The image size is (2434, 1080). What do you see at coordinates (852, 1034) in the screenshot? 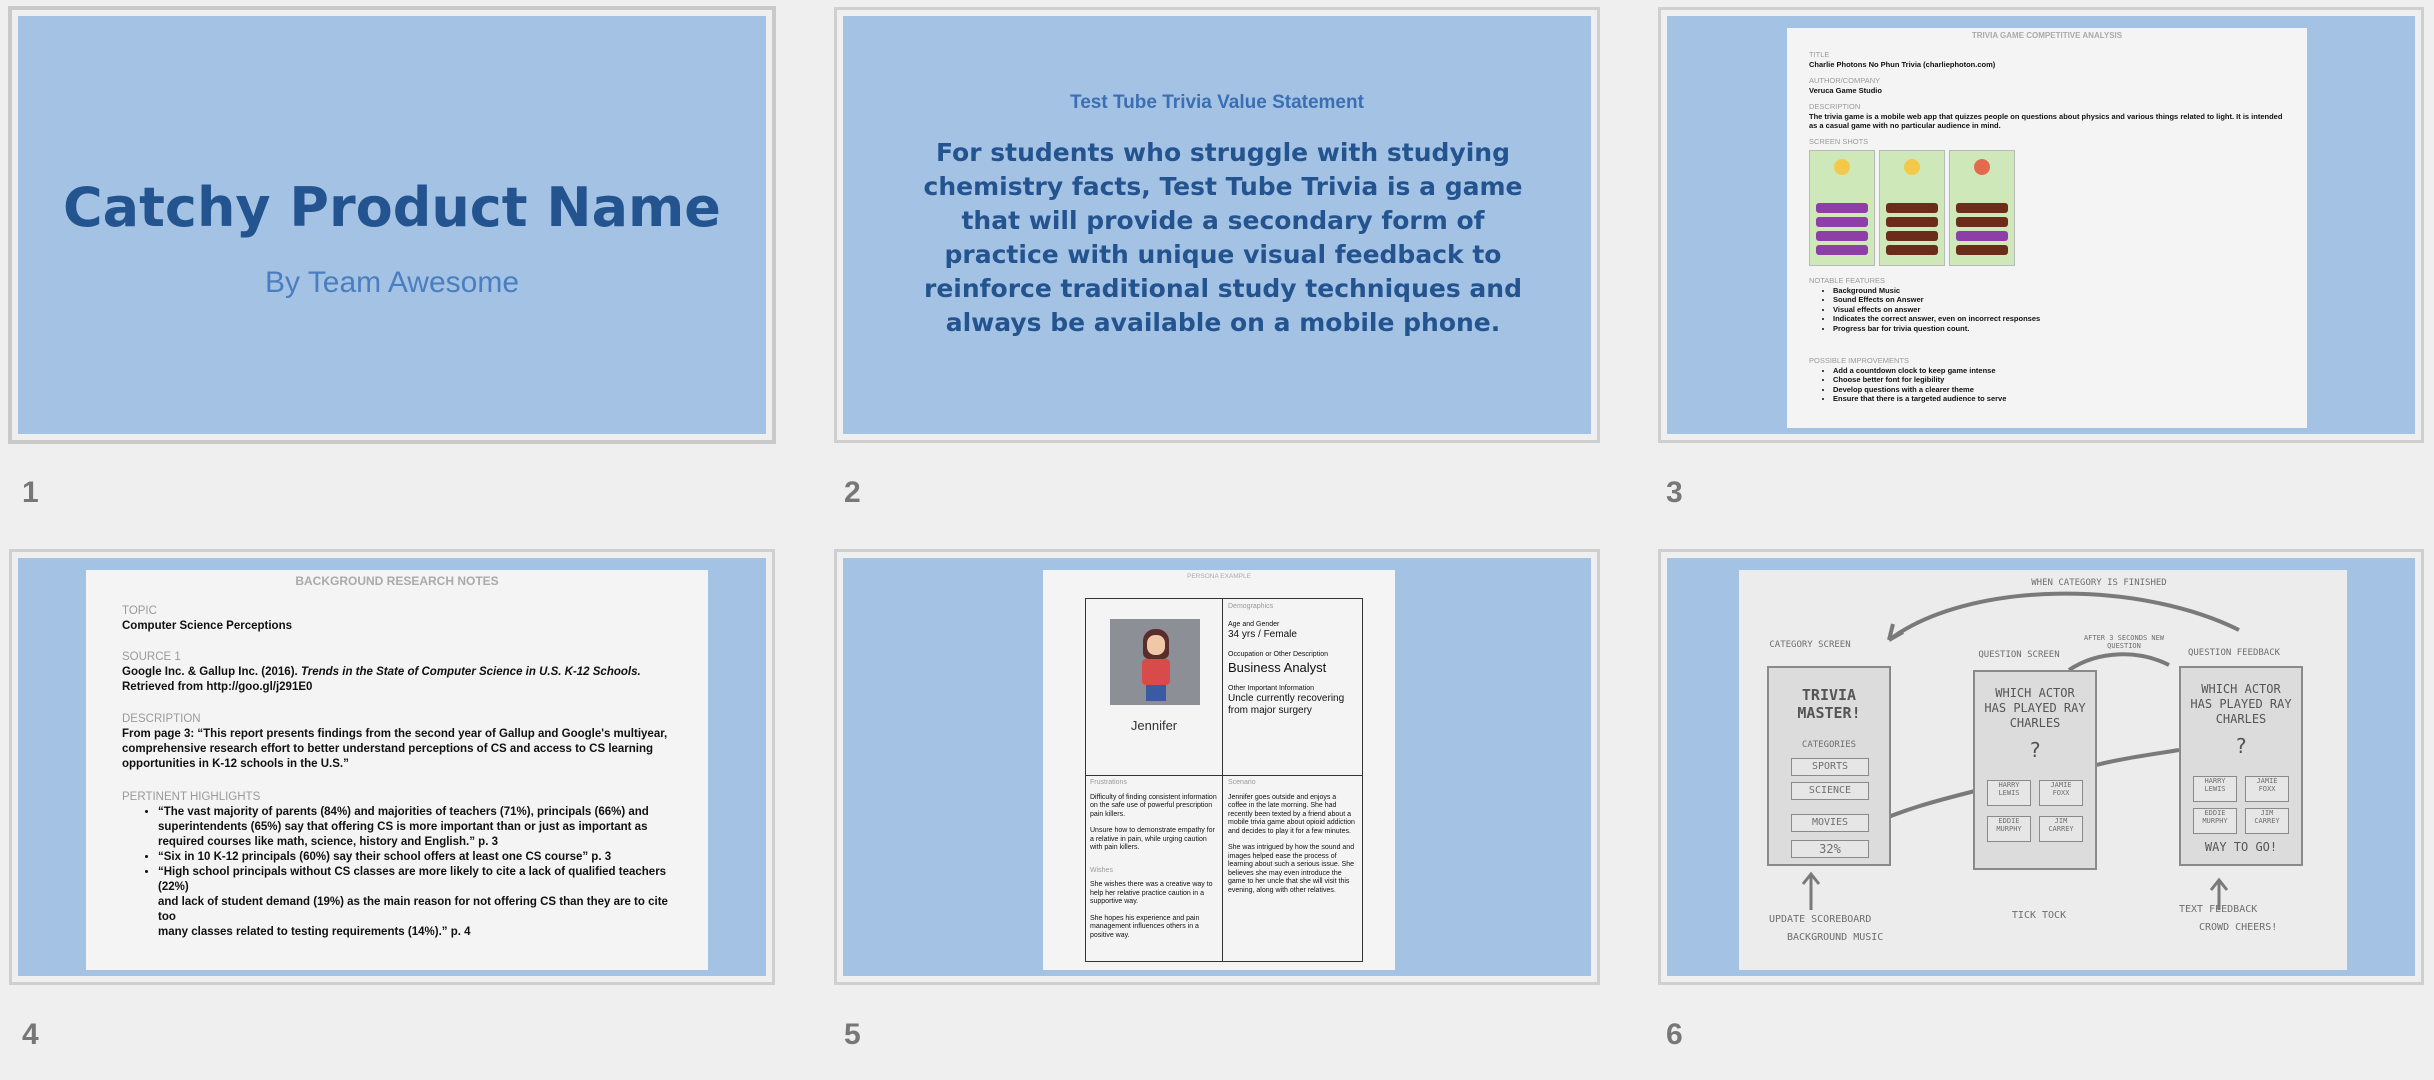
I see `slide-number-5: 5` at bounding box center [852, 1034].